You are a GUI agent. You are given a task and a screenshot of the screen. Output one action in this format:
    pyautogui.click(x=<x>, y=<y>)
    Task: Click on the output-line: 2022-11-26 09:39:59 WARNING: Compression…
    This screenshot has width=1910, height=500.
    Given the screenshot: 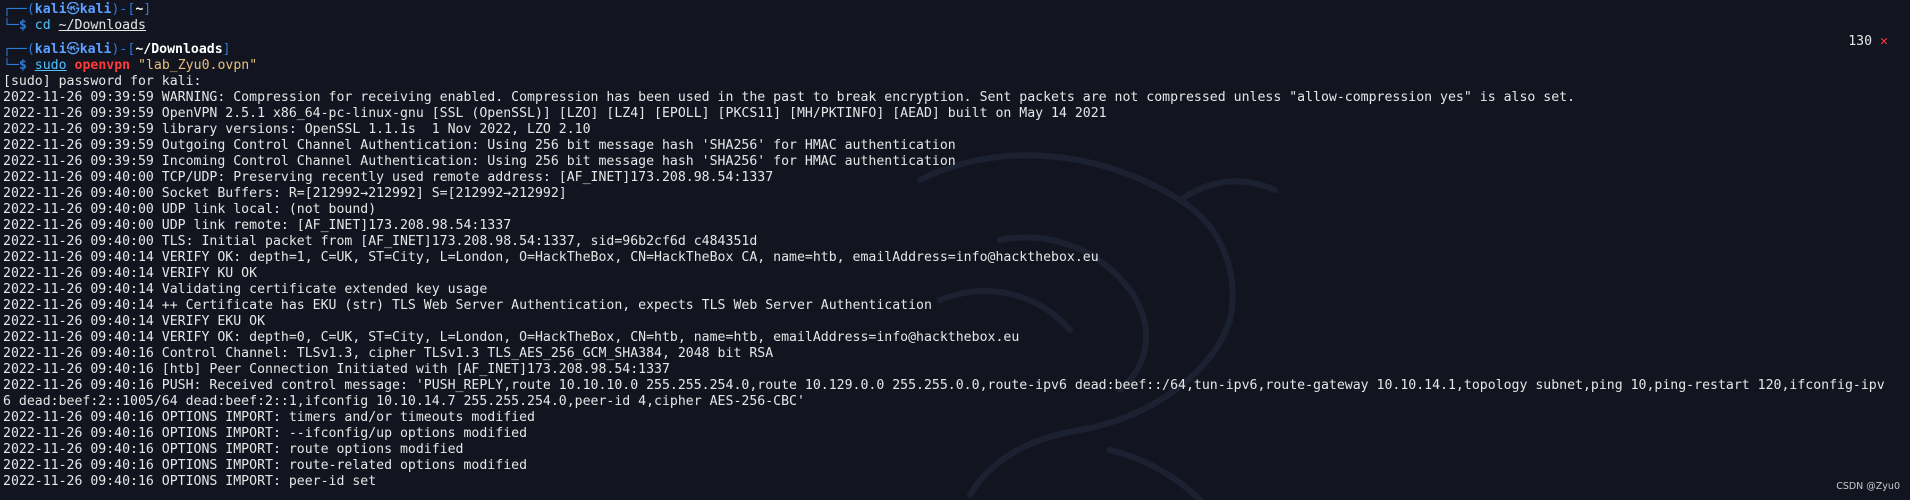 What is the action you would take?
    pyautogui.click(x=789, y=97)
    